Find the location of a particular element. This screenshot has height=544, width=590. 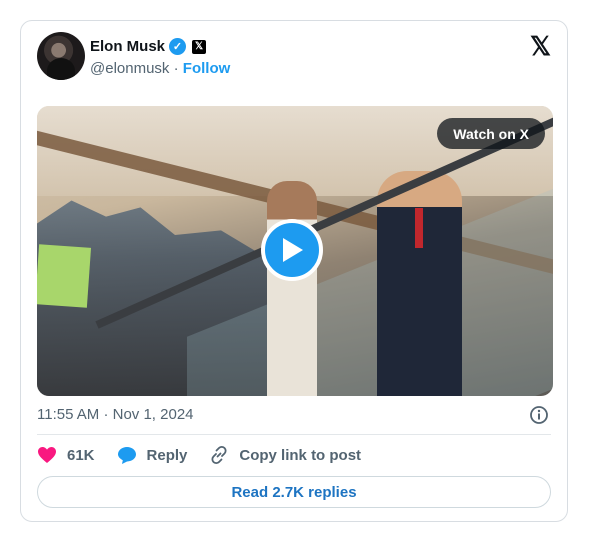

like-count: 61K is located at coordinates (81, 455).